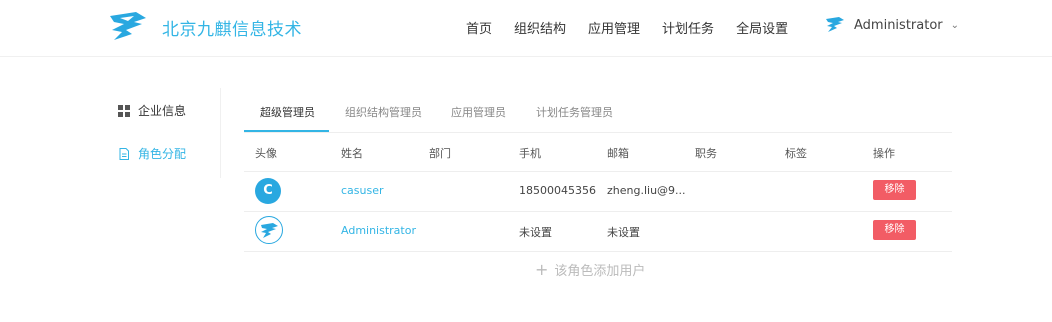 The height and width of the screenshot is (322, 1052). Describe the element at coordinates (478, 112) in the screenshot. I see `tab-app-admin: 应用管理员` at that location.